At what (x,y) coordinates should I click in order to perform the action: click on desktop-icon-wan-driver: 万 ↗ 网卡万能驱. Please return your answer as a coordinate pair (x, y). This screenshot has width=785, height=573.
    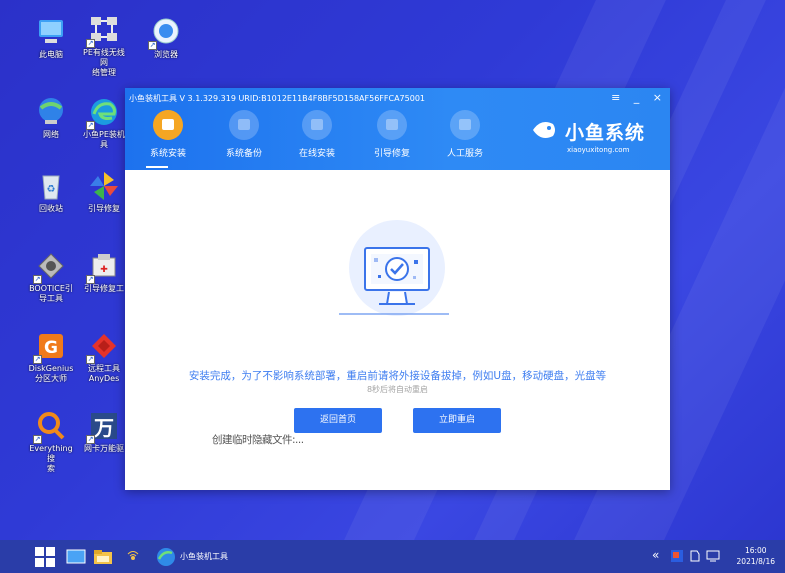
    Looking at the image, I should click on (104, 432).